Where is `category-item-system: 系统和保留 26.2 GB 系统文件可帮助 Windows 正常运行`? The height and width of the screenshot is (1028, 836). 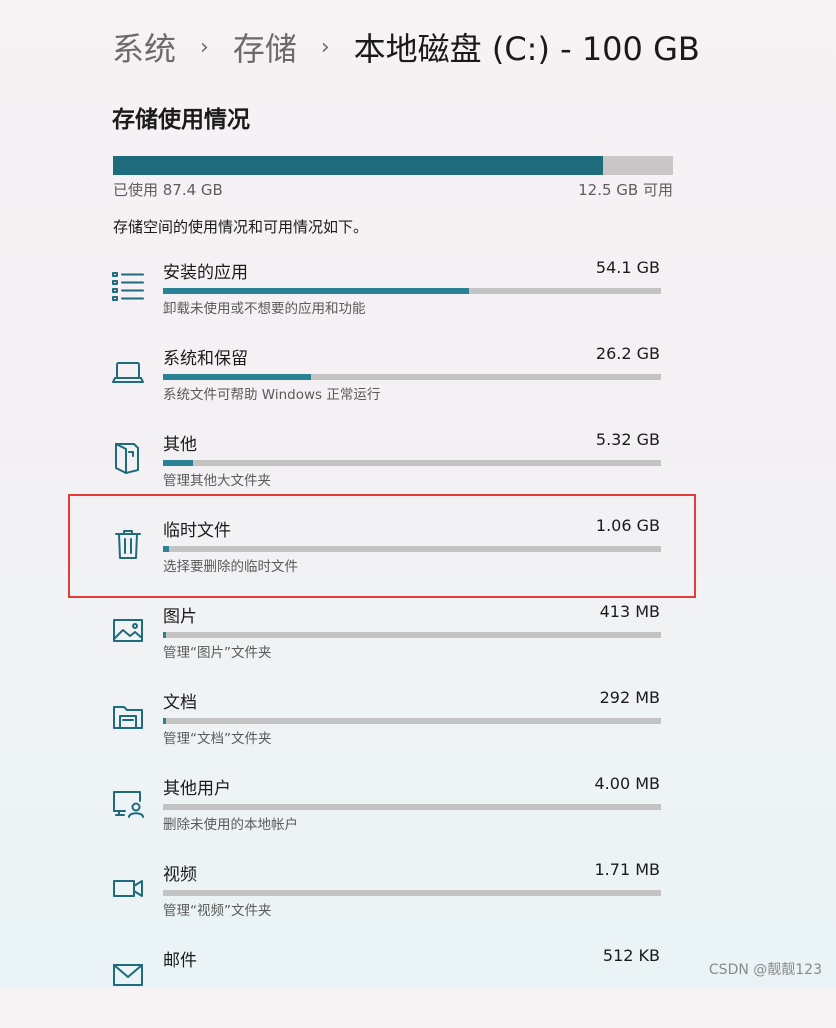
category-item-system: 系统和保留 26.2 GB 系统文件可帮助 Windows 正常运行 is located at coordinates (390, 385).